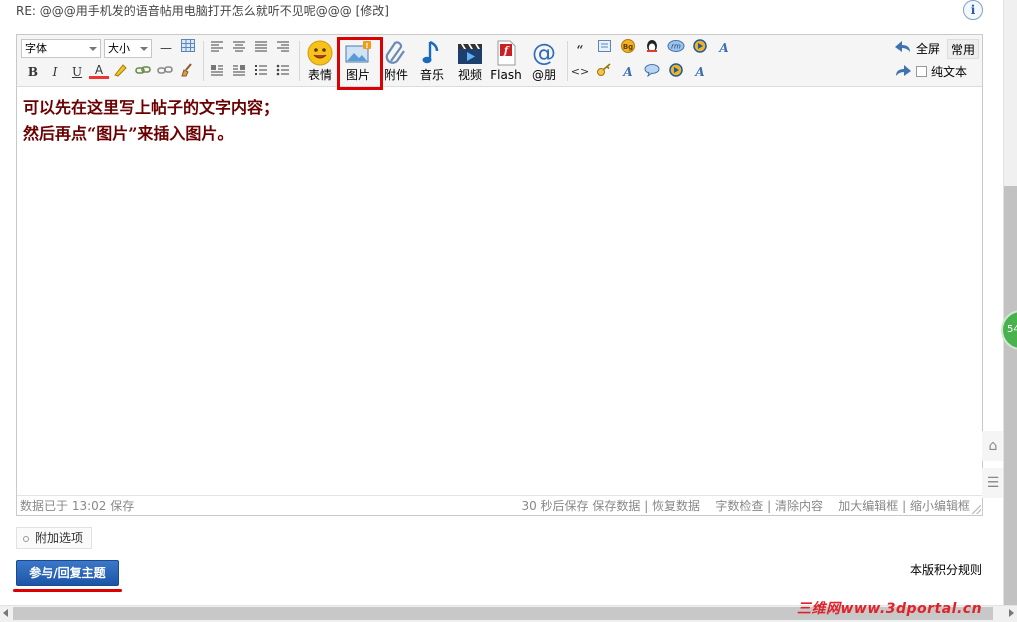  I want to click on float-left-icon, so click(217, 70).